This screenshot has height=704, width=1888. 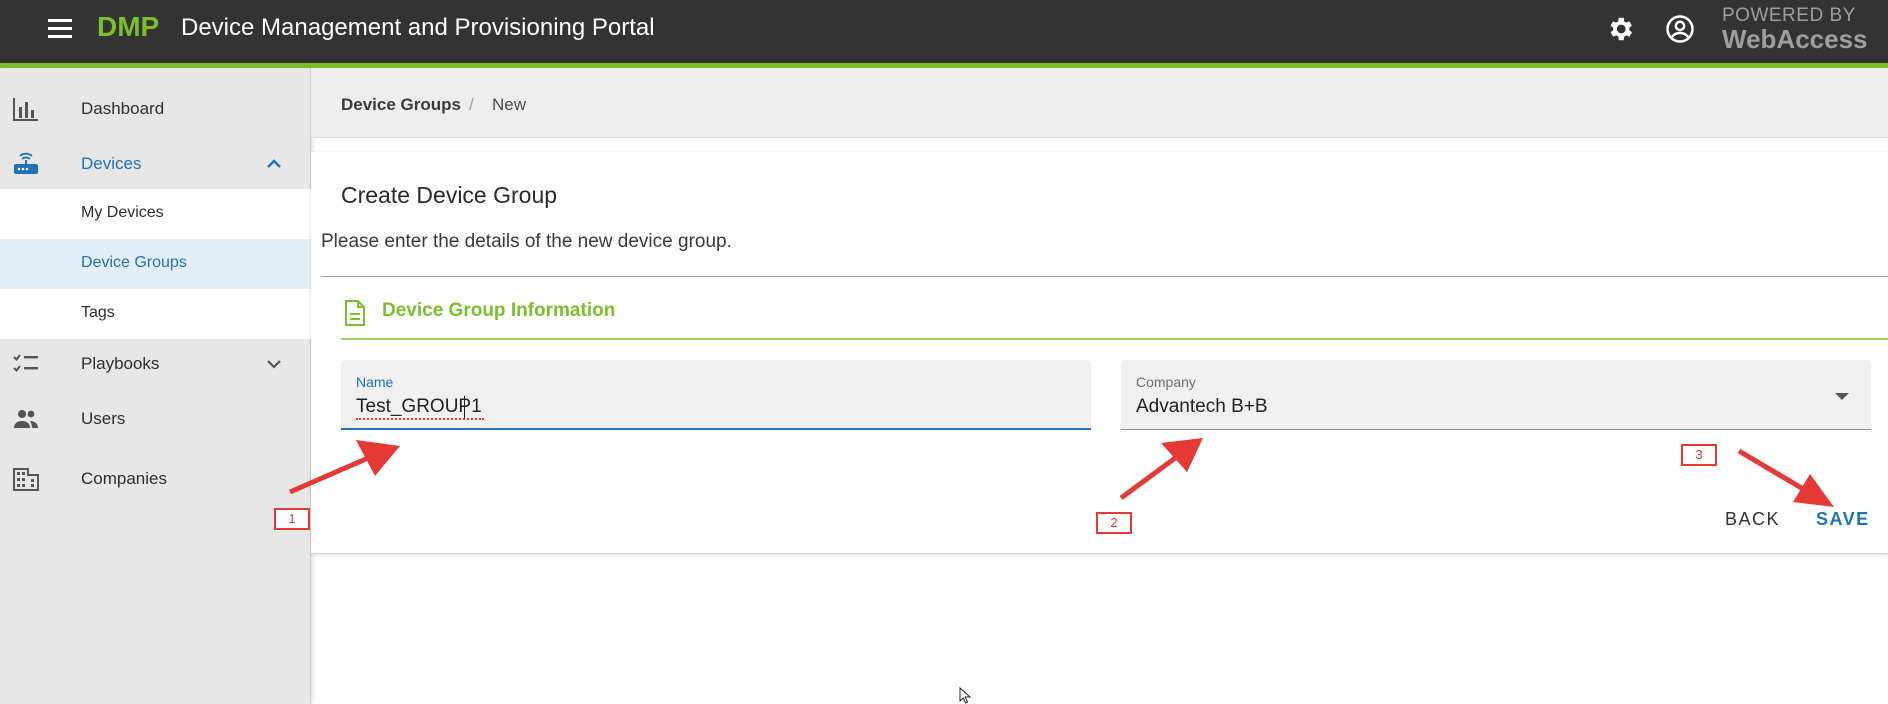 I want to click on annotation-label-1: 1, so click(x=292, y=519).